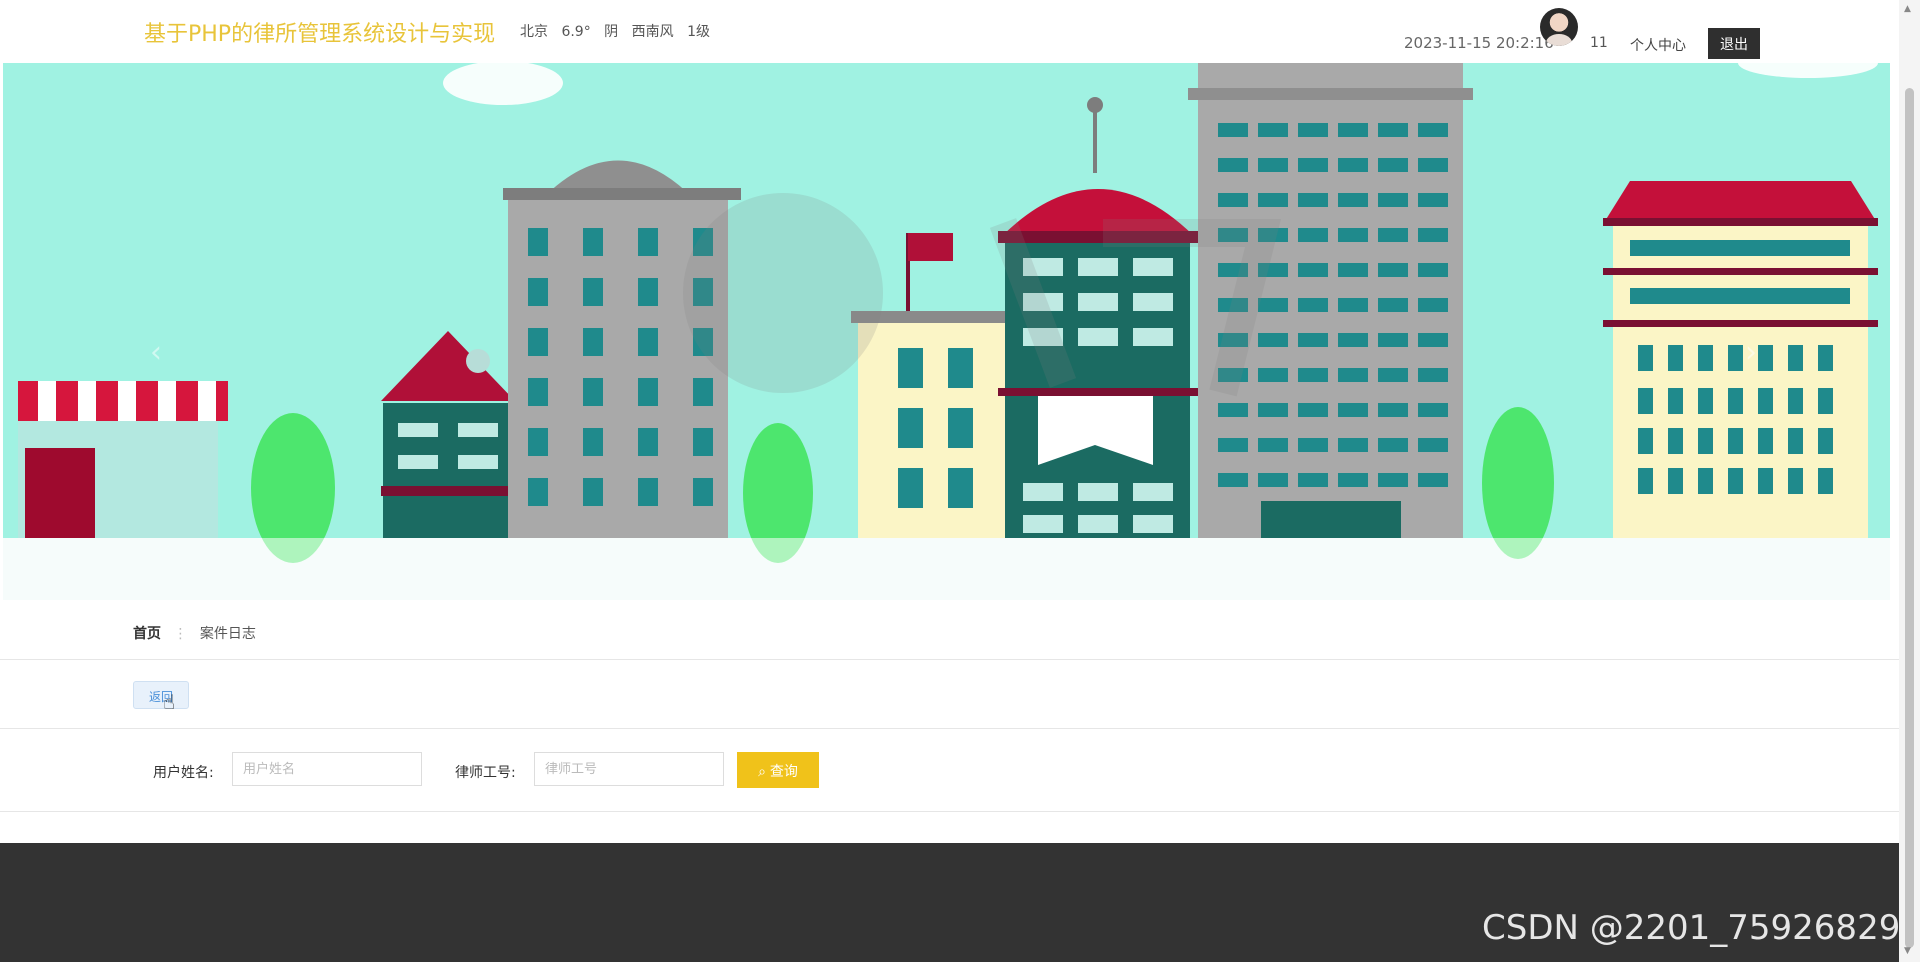 Image resolution: width=1920 pixels, height=962 pixels. Describe the element at coordinates (485, 773) in the screenshot. I see `lawyer-id-label: 律师工号:` at that location.